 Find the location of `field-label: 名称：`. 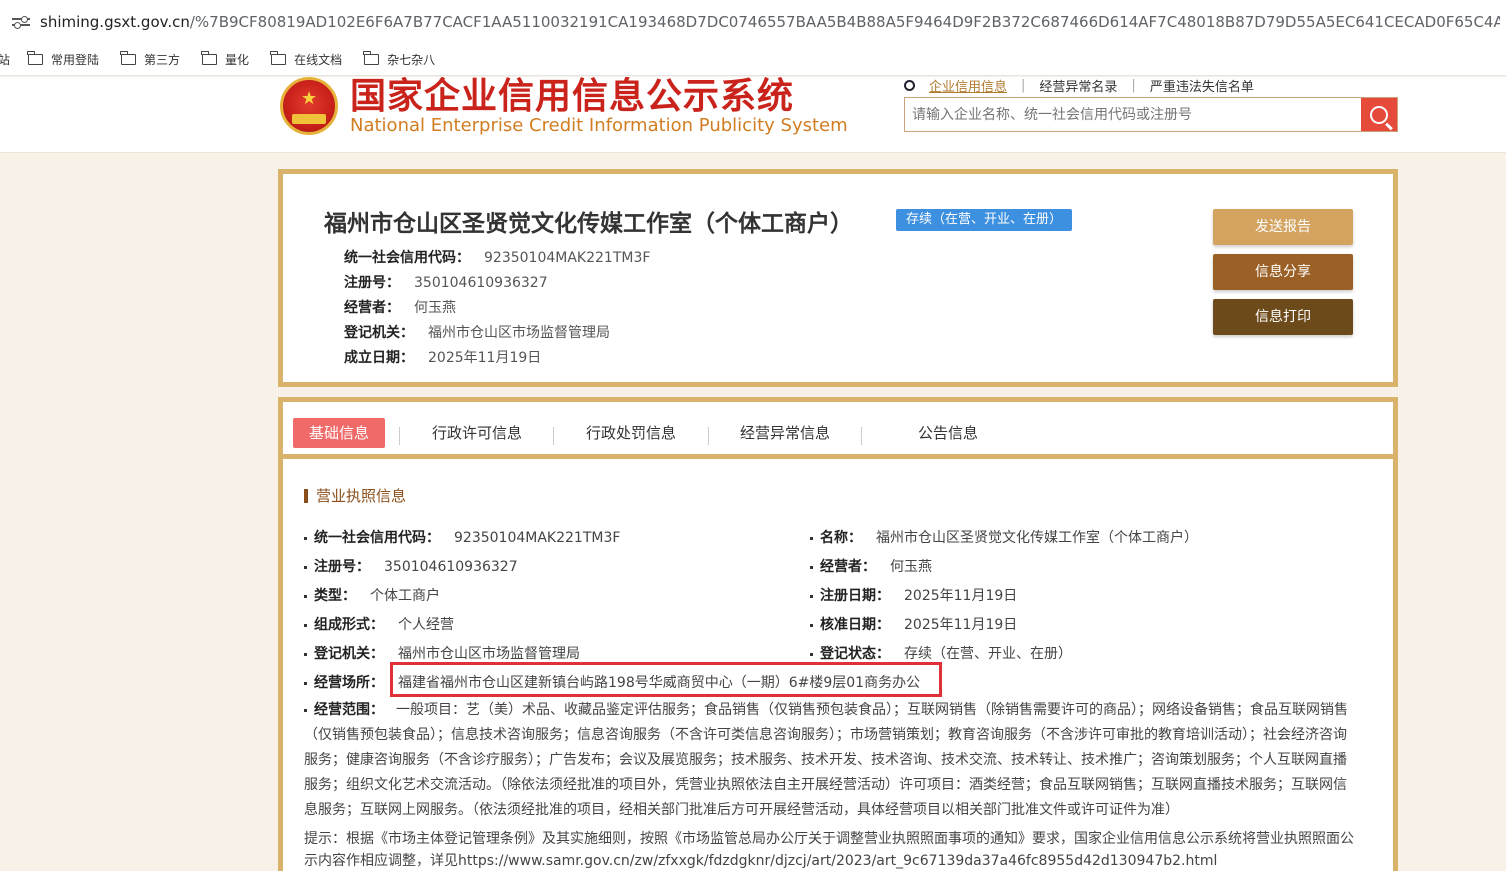

field-label: 名称： is located at coordinates (841, 538).